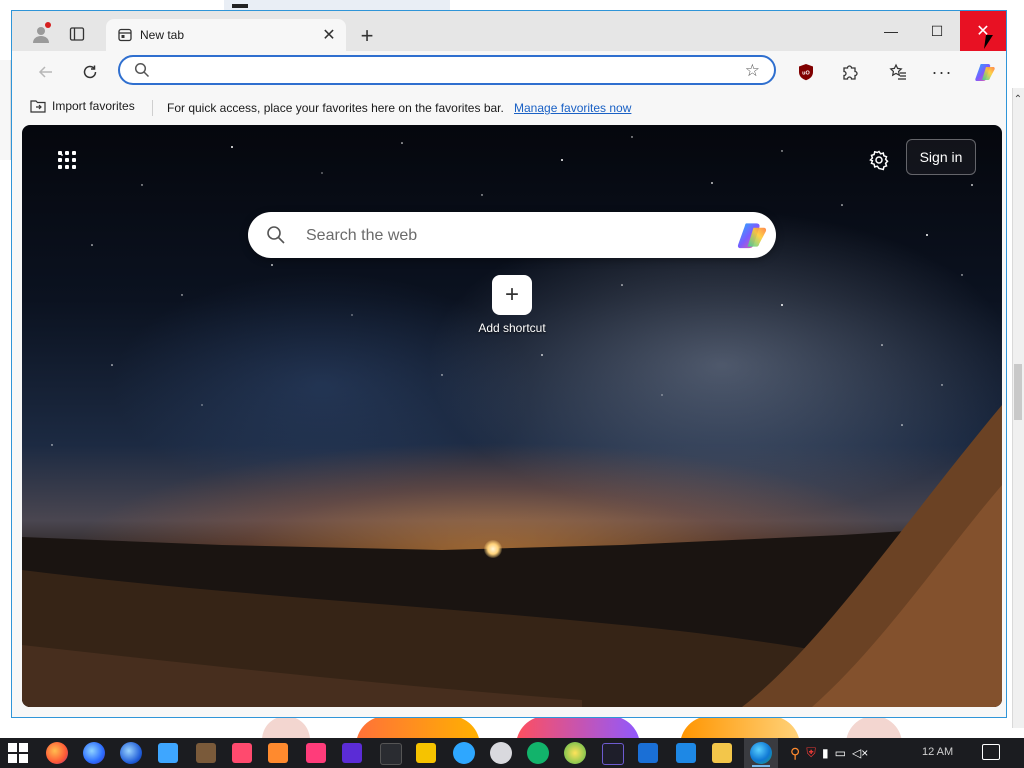 The height and width of the screenshot is (768, 1024). What do you see at coordinates (512, 328) in the screenshot?
I see `add-shortcut-label: Add shortcut` at bounding box center [512, 328].